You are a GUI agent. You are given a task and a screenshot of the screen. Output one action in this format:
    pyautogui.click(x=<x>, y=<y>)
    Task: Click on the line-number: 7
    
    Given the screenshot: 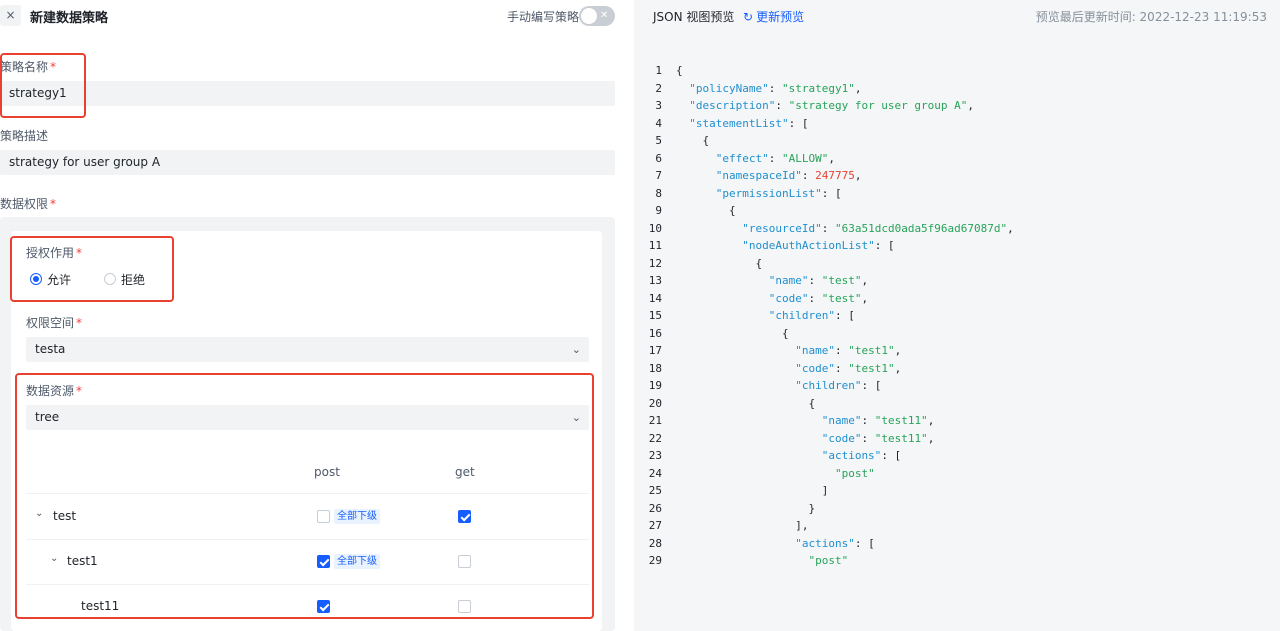 What is the action you would take?
    pyautogui.click(x=658, y=175)
    